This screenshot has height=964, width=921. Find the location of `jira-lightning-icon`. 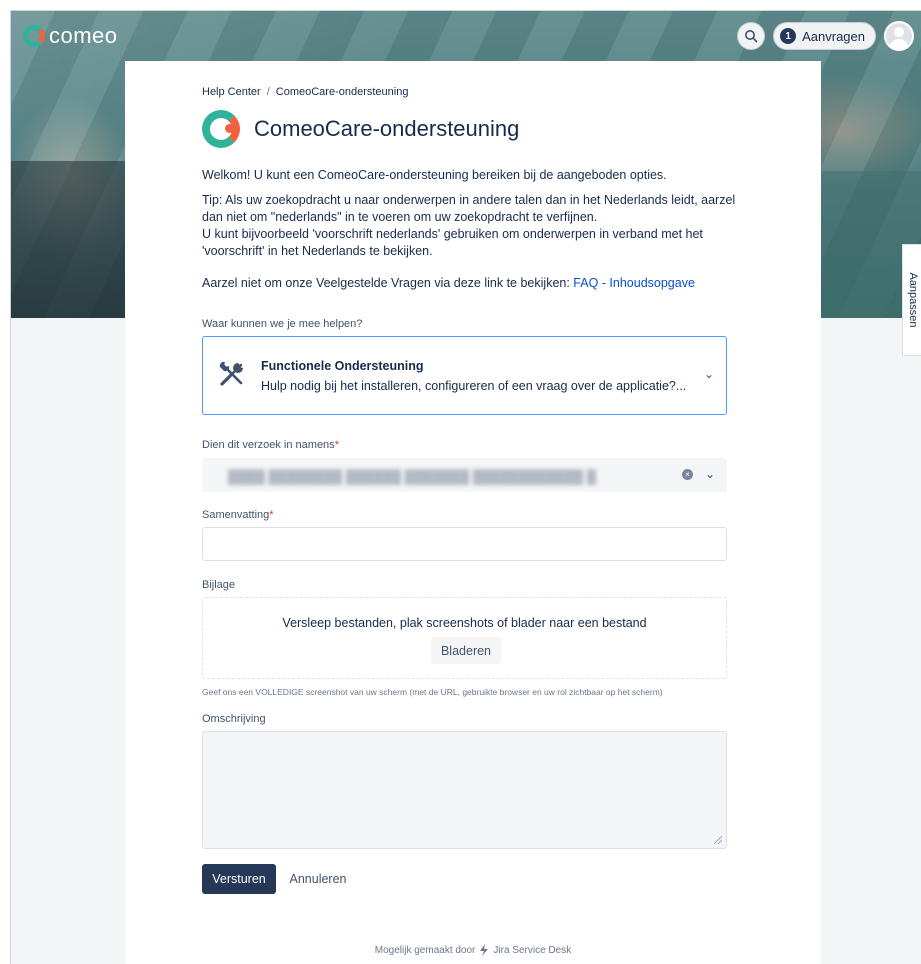

jira-lightning-icon is located at coordinates (484, 950).